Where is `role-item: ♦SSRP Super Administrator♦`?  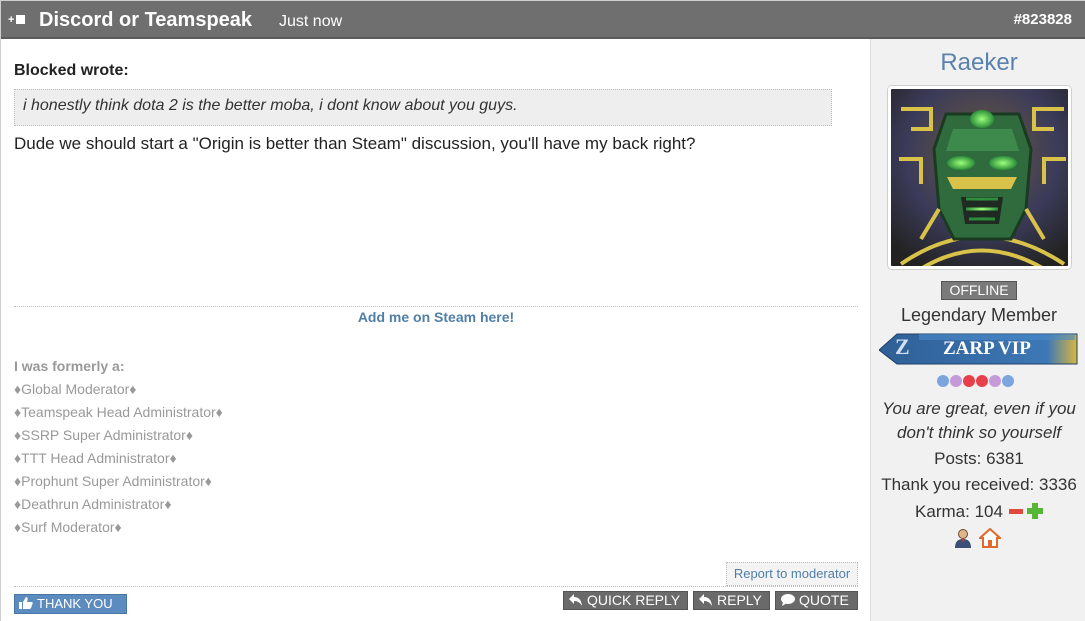
role-item: ♦SSRP Super Administrator♦ is located at coordinates (103, 435).